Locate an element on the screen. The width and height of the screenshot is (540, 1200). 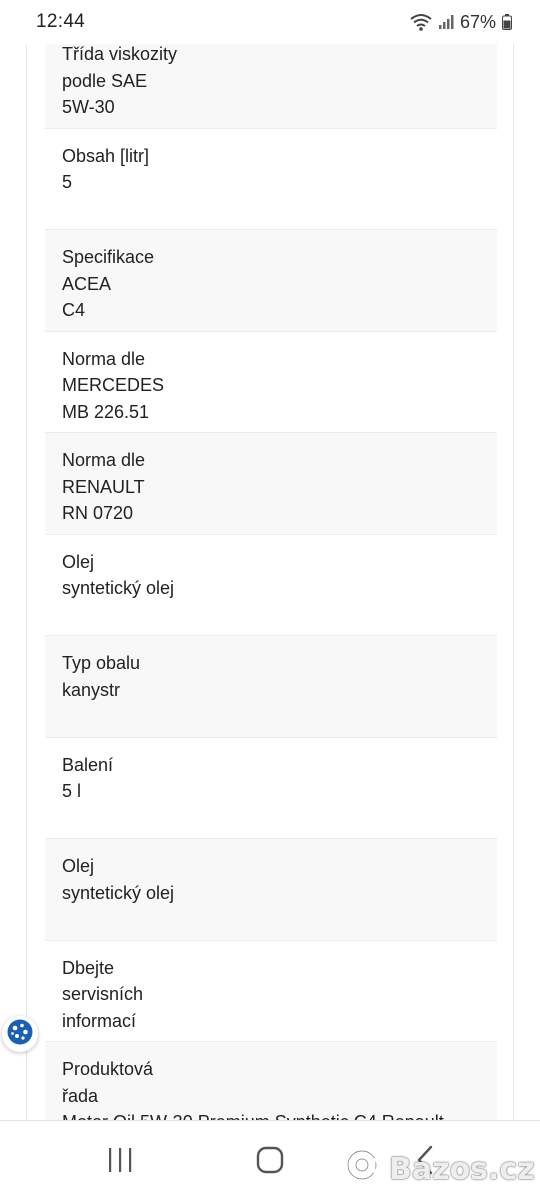
spec-label: Typ obalu is located at coordinates (101, 663).